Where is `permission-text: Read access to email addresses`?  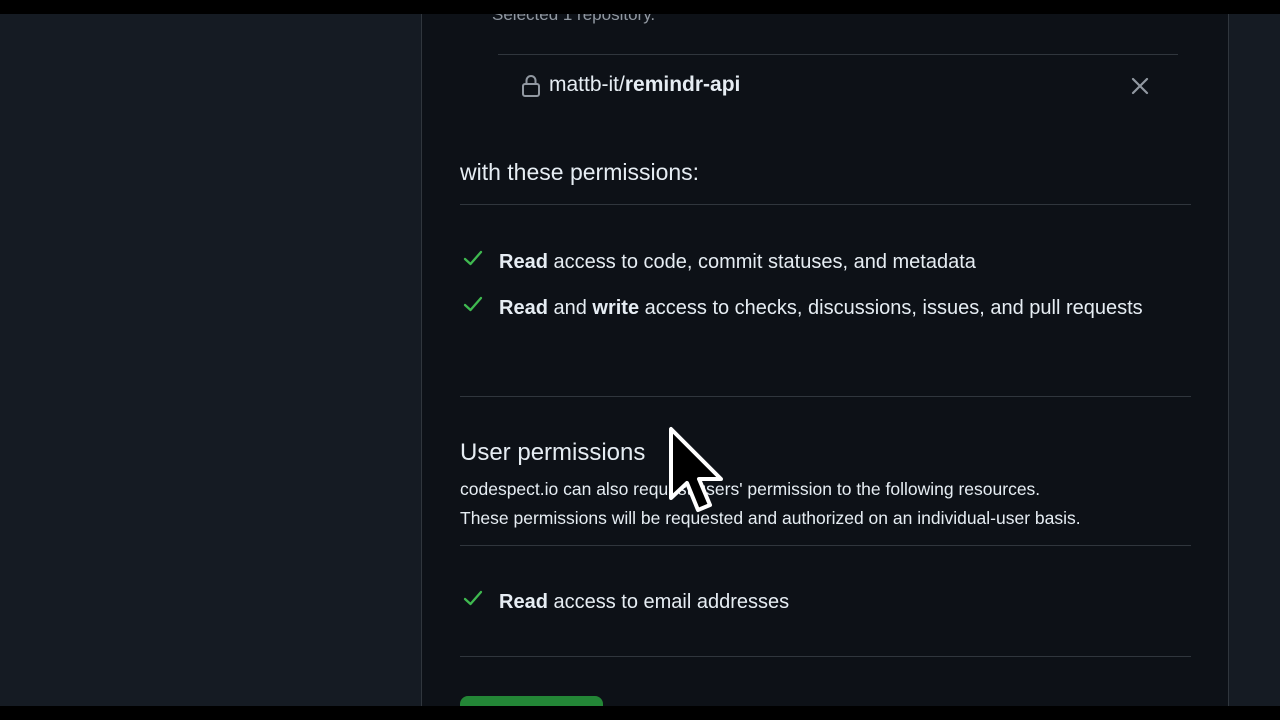
permission-text: Read access to email addresses is located at coordinates (829, 602).